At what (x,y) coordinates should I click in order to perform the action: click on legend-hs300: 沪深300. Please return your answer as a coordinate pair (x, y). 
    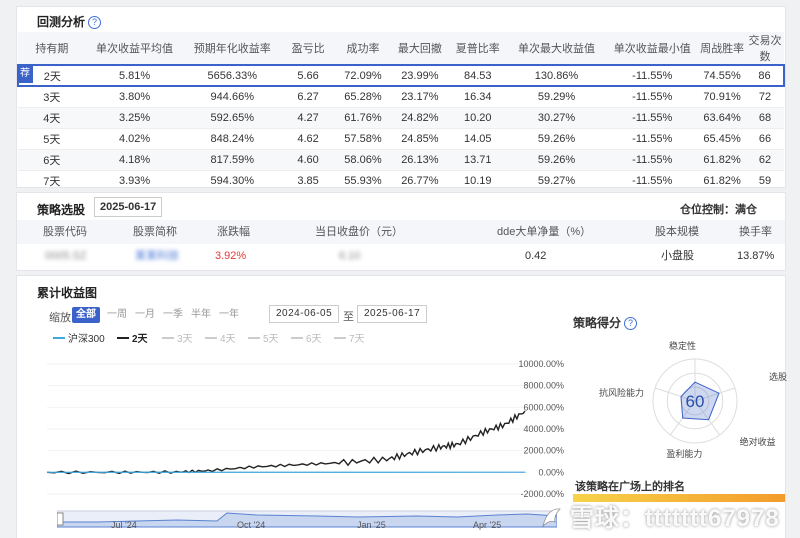
    Looking at the image, I should click on (79, 337).